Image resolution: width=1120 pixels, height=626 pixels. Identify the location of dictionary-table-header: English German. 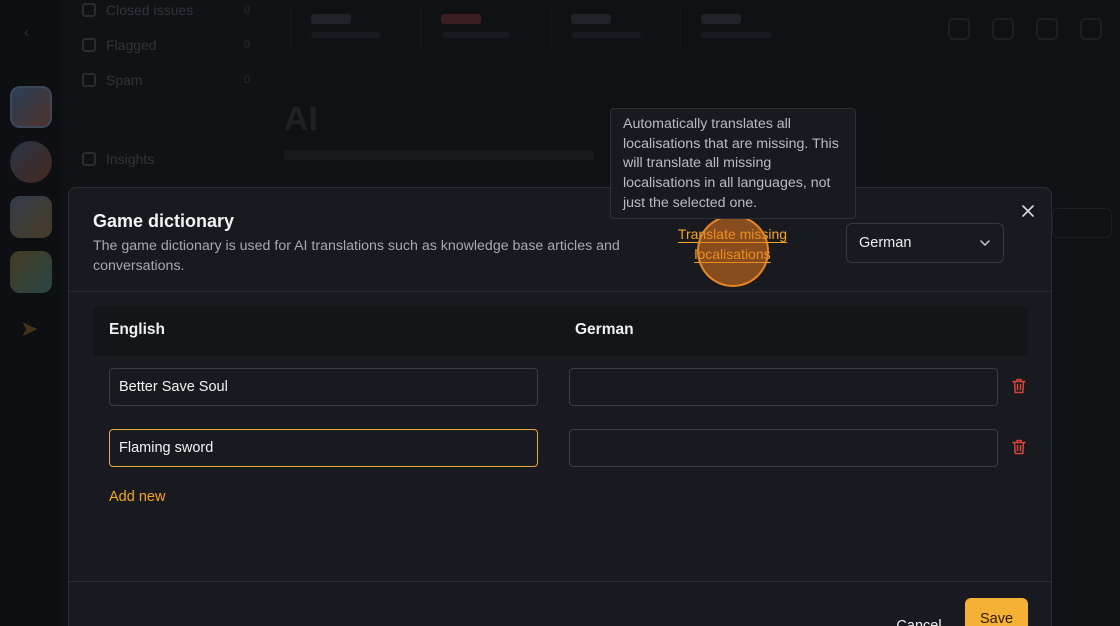
(560, 331).